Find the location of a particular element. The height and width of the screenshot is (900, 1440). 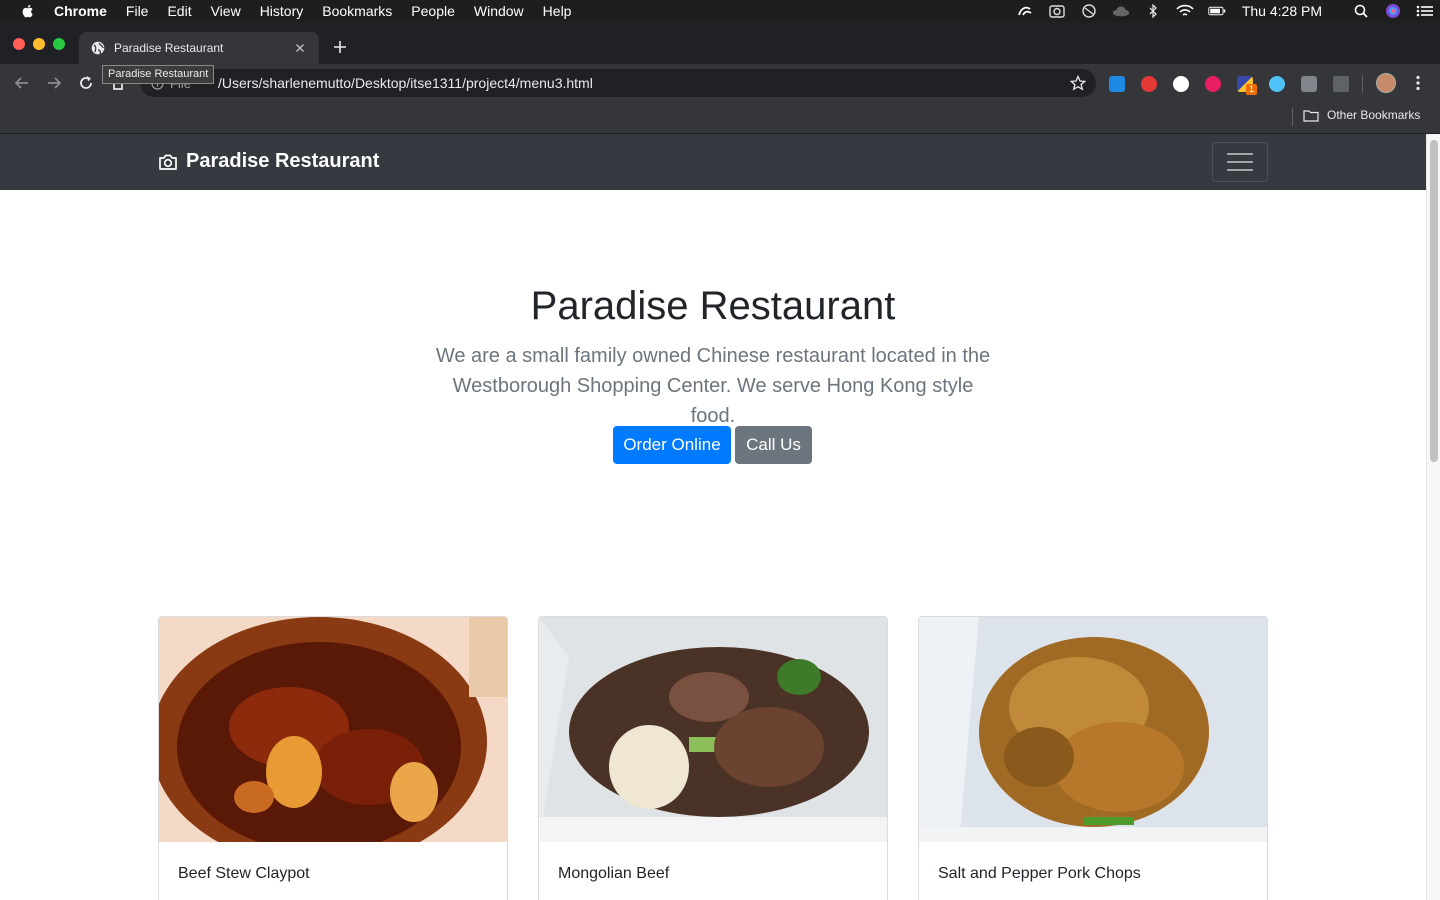

extension-chart-icon is located at coordinates (1309, 84).